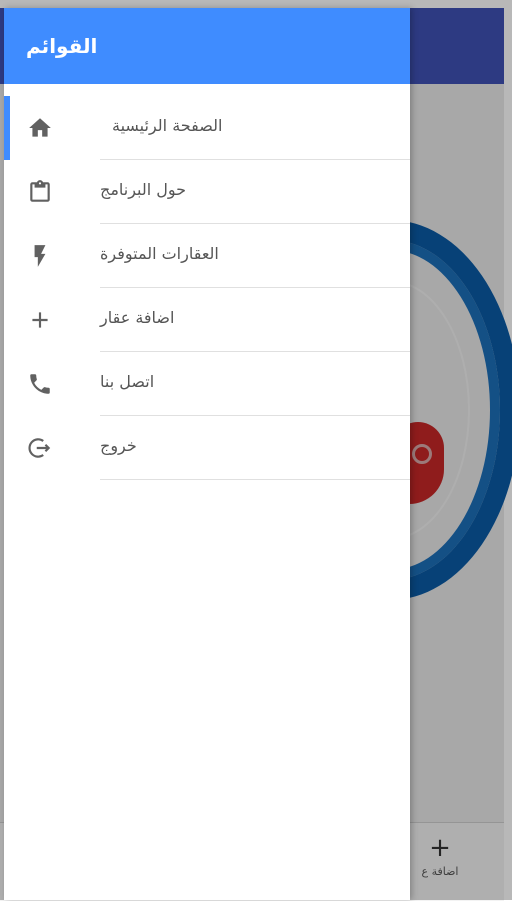 Image resolution: width=512 pixels, height=901 pixels. Describe the element at coordinates (40, 320) in the screenshot. I see `plus-icon` at that location.